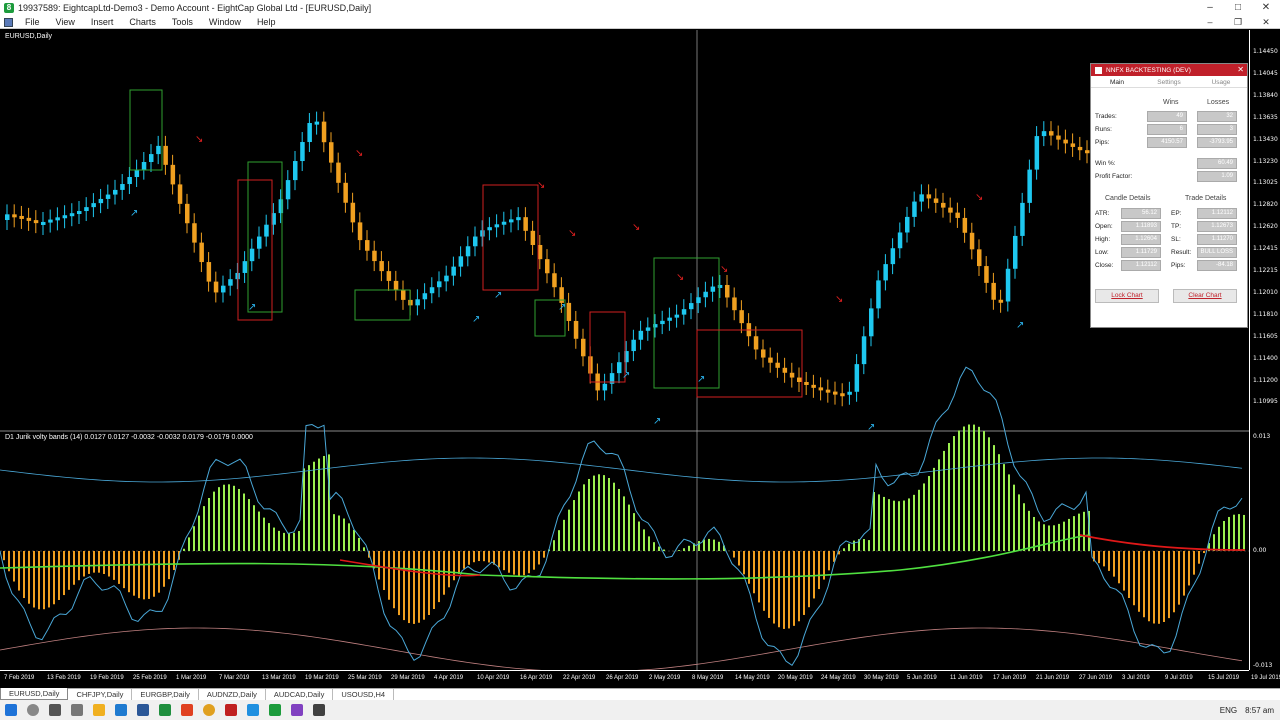 The image size is (1280, 720). I want to click on tab-settings: Settings, so click(1169, 82).